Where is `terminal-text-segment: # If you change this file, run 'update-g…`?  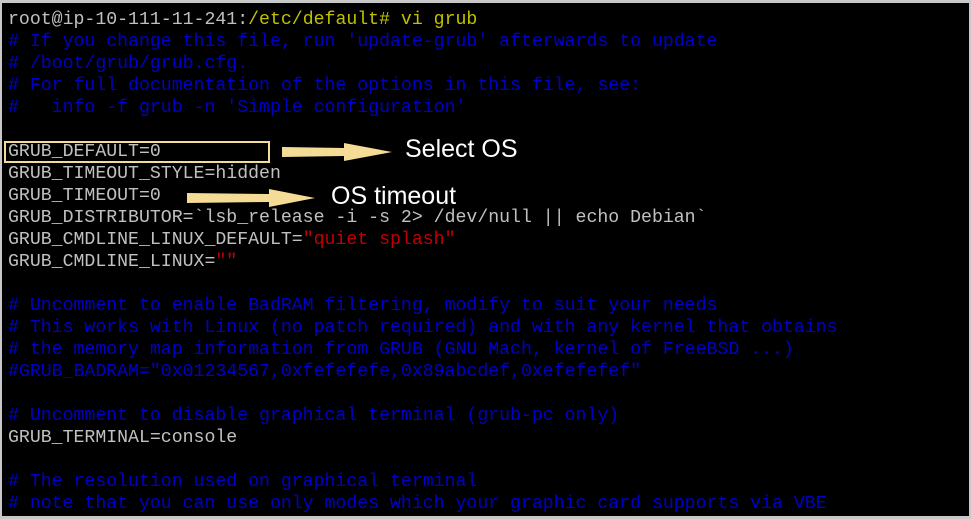 terminal-text-segment: # If you change this file, run 'update-g… is located at coordinates (363, 42).